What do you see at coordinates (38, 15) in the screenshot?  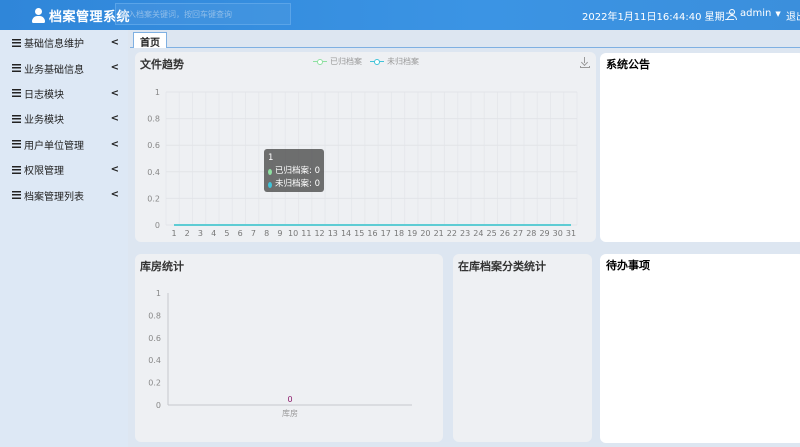 I see `user-group-icon` at bounding box center [38, 15].